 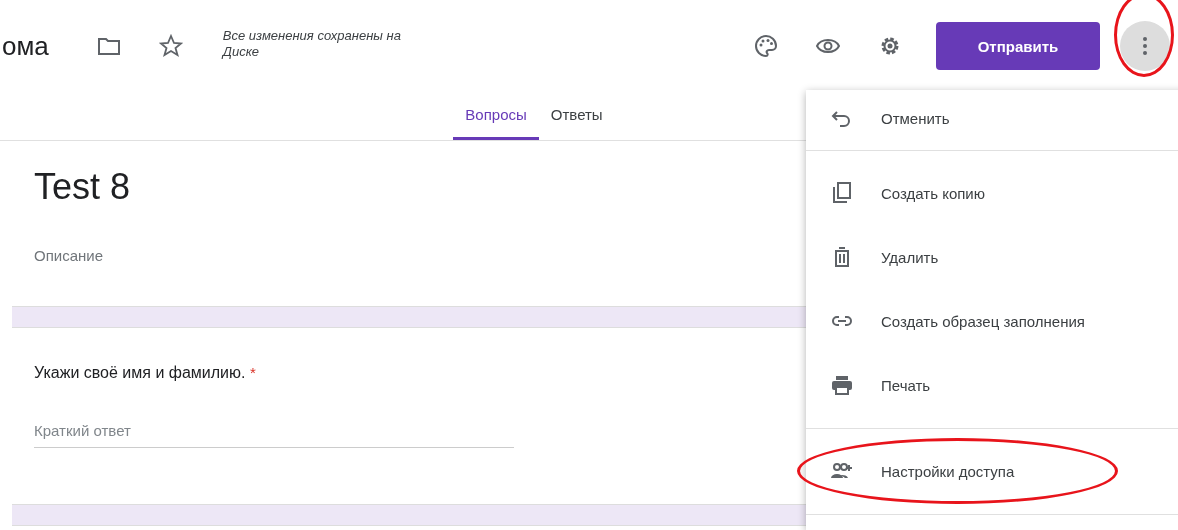 What do you see at coordinates (69, 255) in the screenshot?
I see `form-description: Описание` at bounding box center [69, 255].